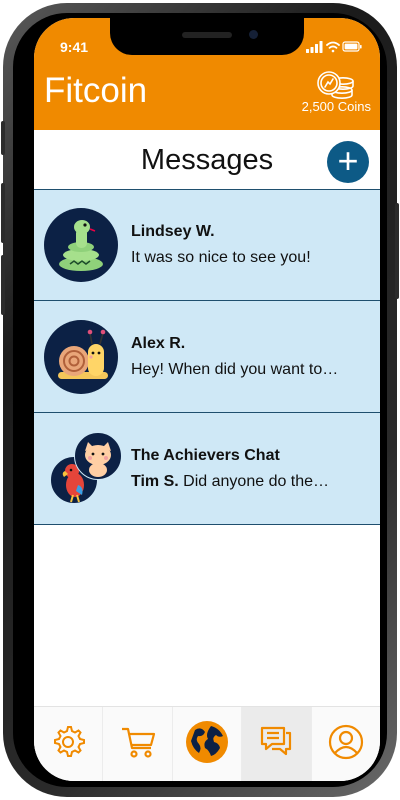 The image size is (400, 800). Describe the element at coordinates (352, 46) in the screenshot. I see `battery-icon` at that location.